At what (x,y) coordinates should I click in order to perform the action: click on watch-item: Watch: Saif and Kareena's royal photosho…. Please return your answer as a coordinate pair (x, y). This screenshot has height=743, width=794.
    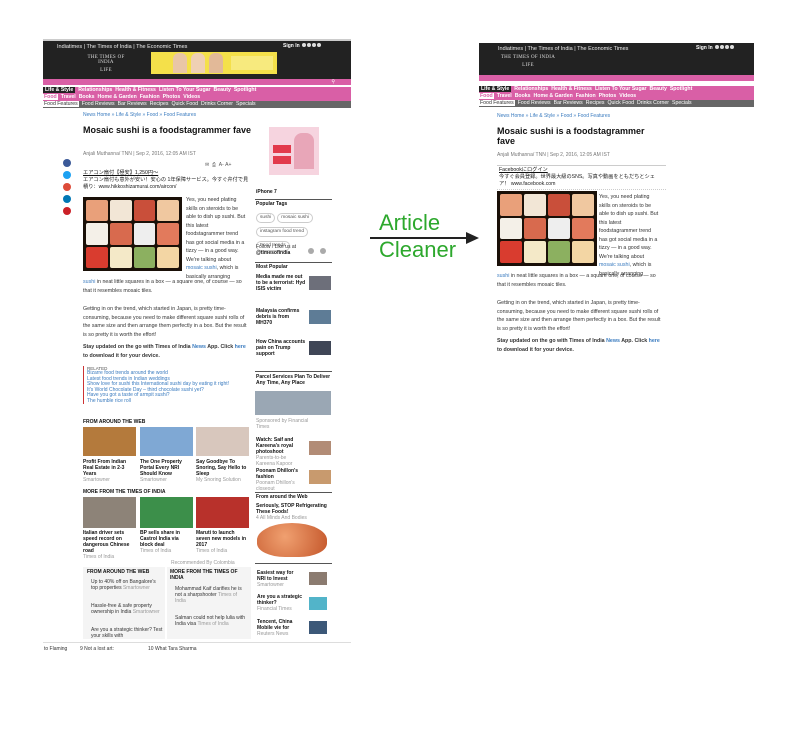
    Looking at the image, I should click on (280, 452).